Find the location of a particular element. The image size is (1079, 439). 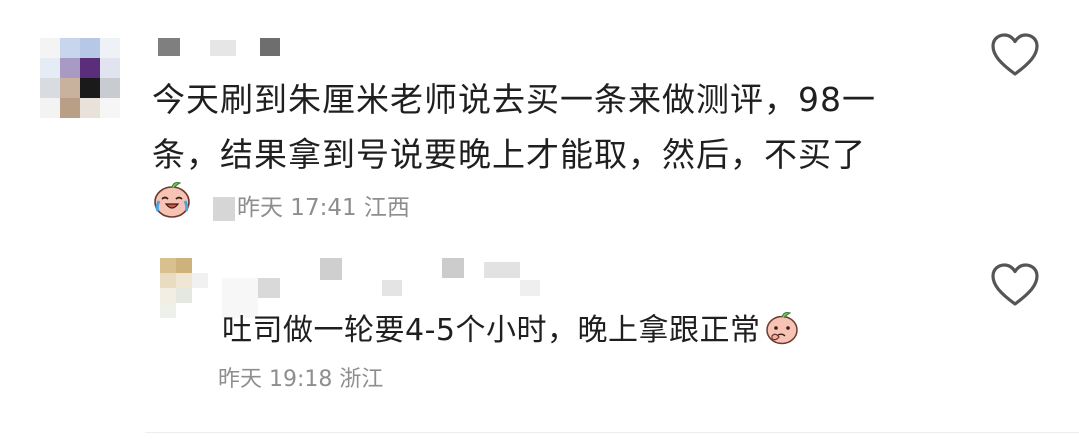

reply-time: 昨天 19:18 is located at coordinates (275, 379).